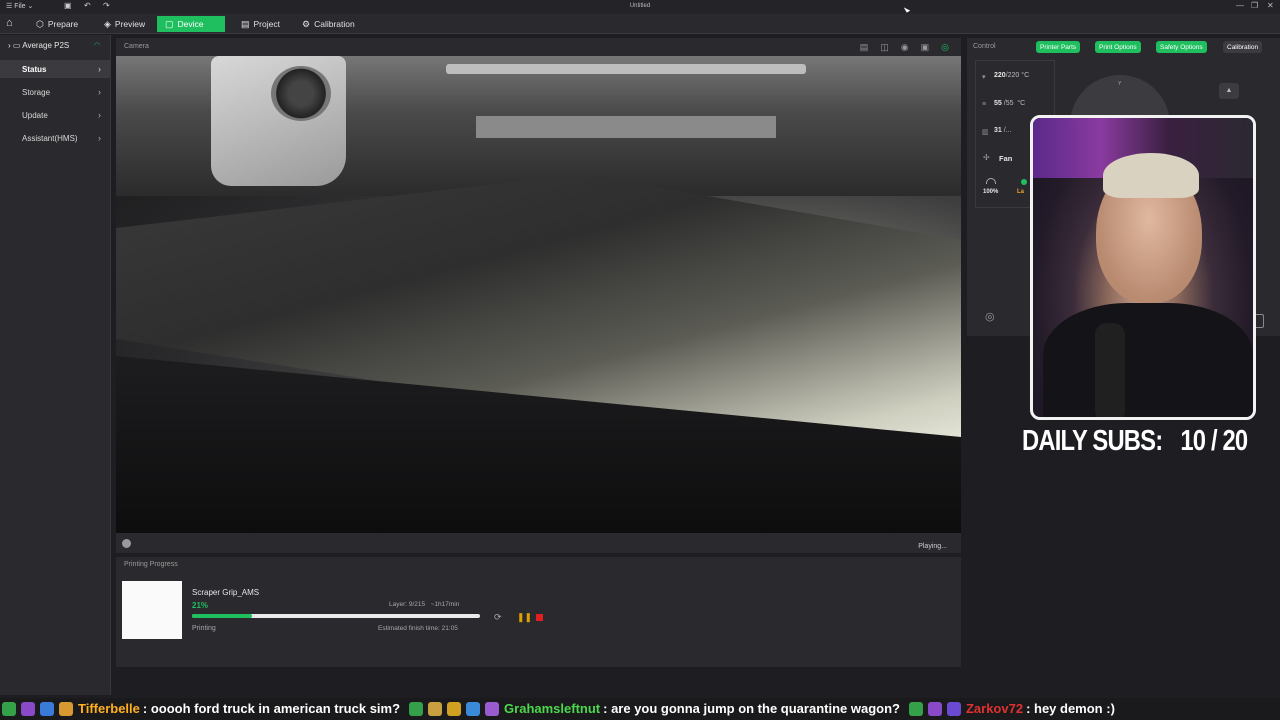 This screenshot has width=1280, height=720. What do you see at coordinates (46, 45) in the screenshot?
I see `device-name: Average P2S` at bounding box center [46, 45].